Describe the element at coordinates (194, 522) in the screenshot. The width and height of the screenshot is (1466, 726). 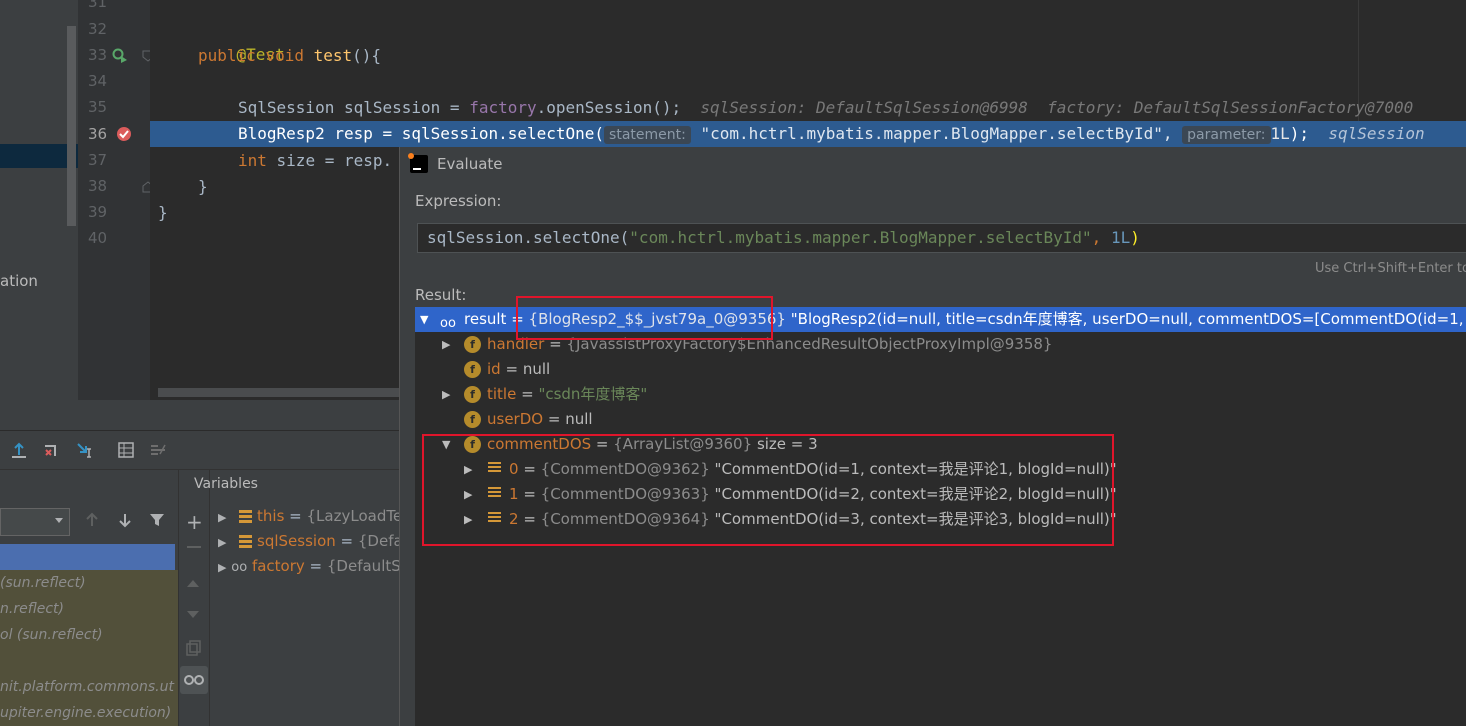
I see `add-watch-icon: +` at that location.